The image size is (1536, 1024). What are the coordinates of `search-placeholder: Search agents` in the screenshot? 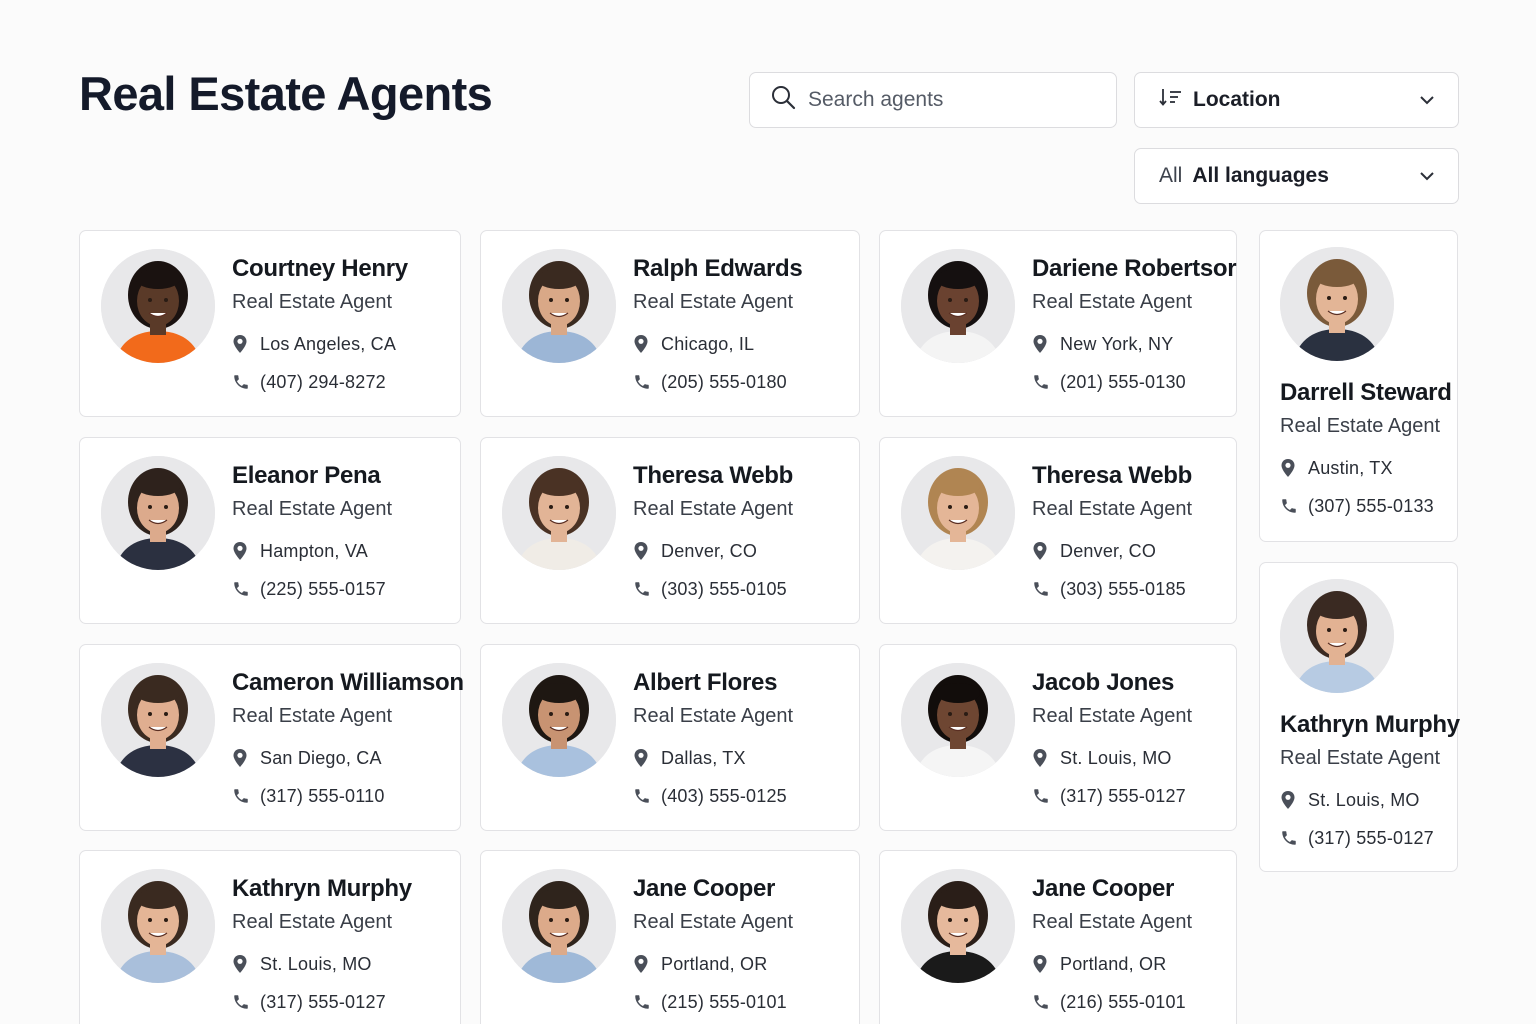 It's located at (876, 99).